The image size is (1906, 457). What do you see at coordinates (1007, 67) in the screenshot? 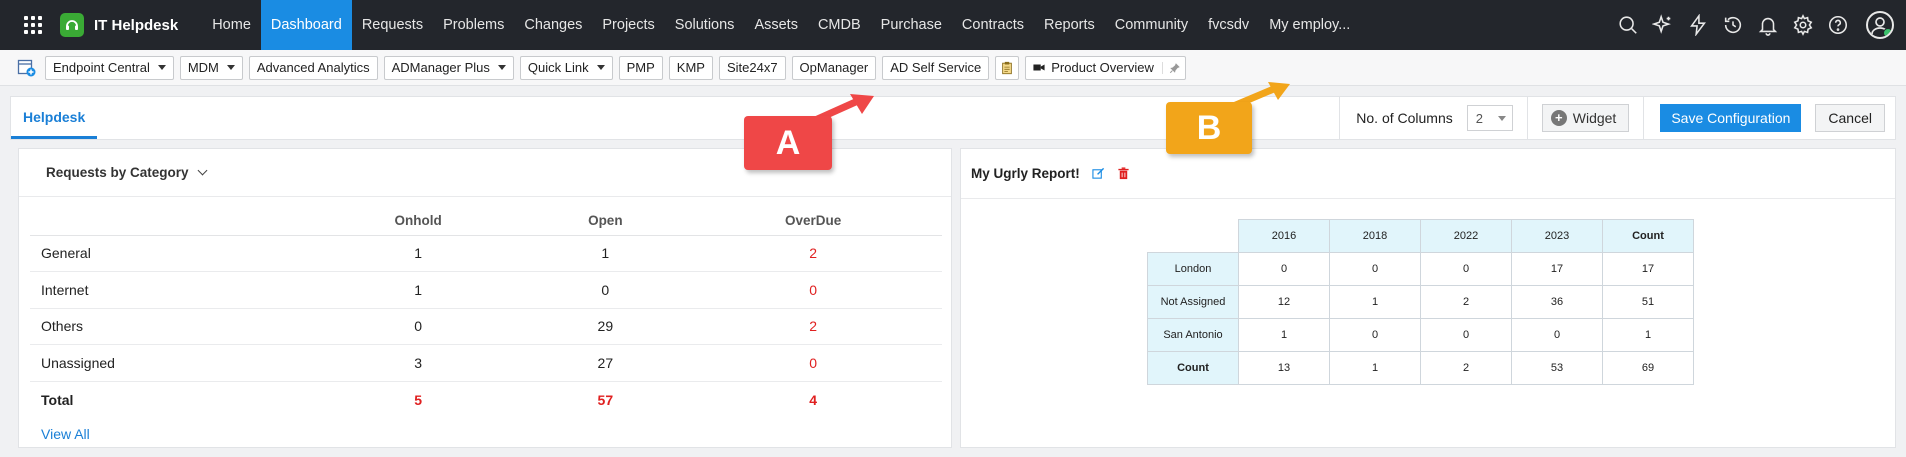
I see `clipboard-icon` at bounding box center [1007, 67].